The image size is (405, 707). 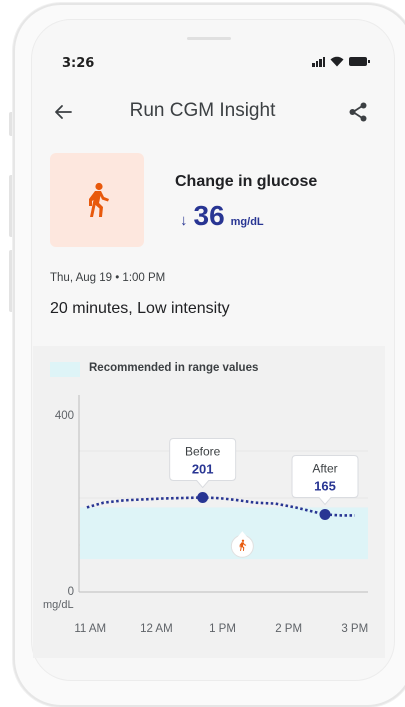 What do you see at coordinates (64, 416) in the screenshot?
I see `y-tick-label: 400` at bounding box center [64, 416].